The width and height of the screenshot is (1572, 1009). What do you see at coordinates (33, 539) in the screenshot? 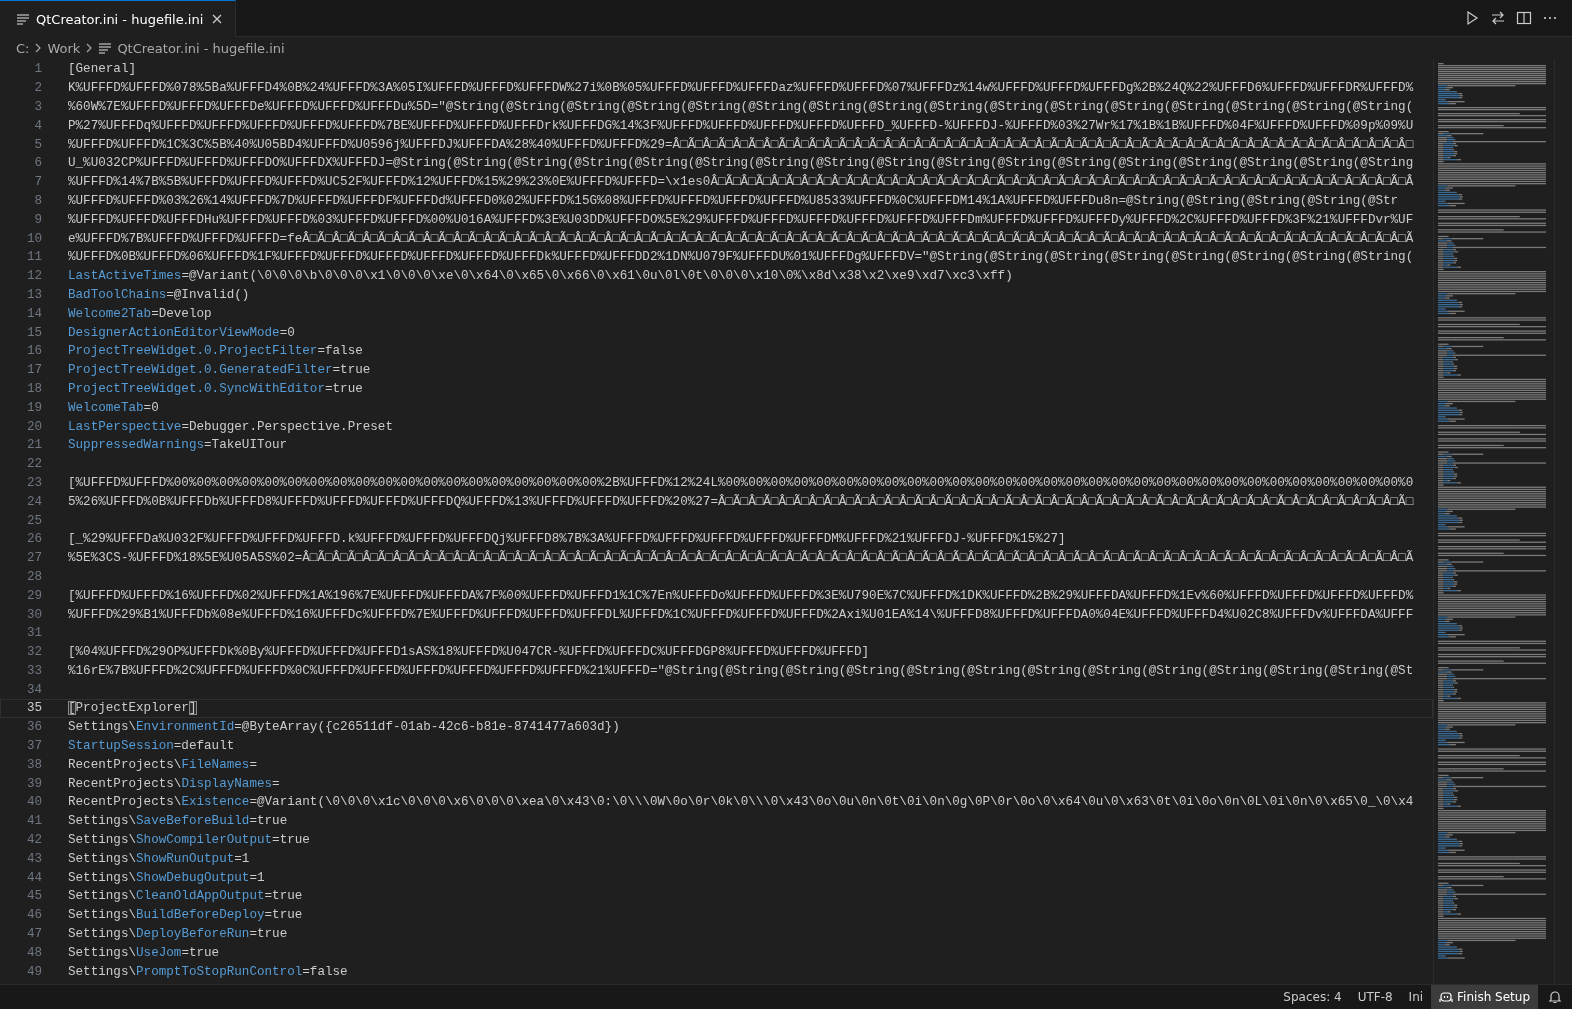
I see `line-number: 26` at bounding box center [33, 539].